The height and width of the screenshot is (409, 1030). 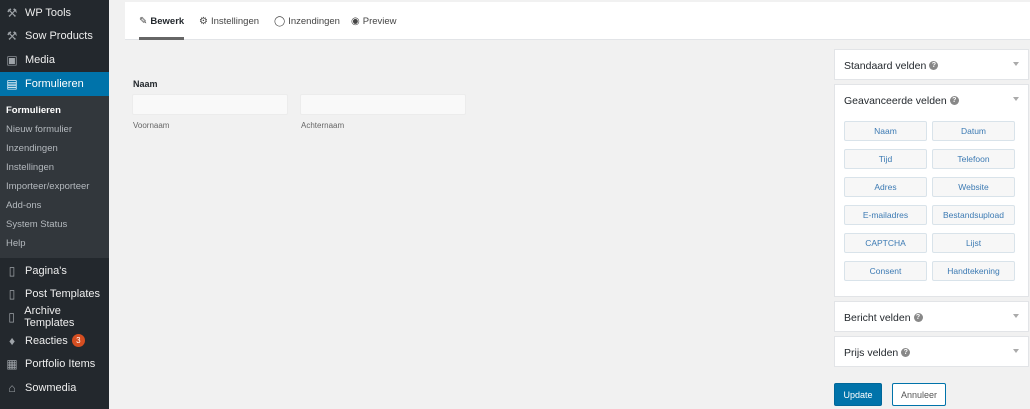 What do you see at coordinates (12, 363) in the screenshot?
I see `portfolio-icon: ▦` at bounding box center [12, 363].